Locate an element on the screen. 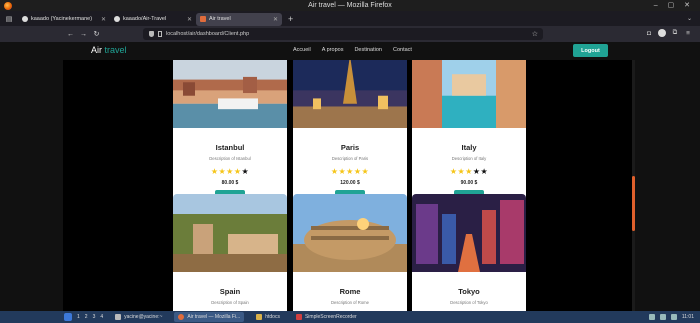 This screenshot has width=700, height=323. task-screen-recorder: SimpleScreenRecorder is located at coordinates (326, 317).